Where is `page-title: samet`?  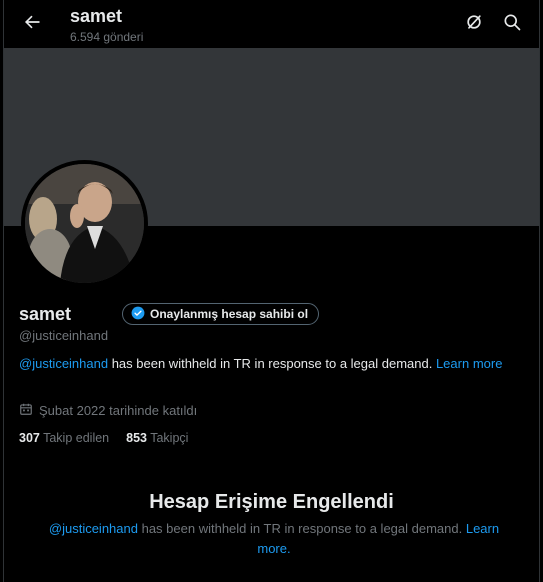 page-title: samet is located at coordinates (96, 16).